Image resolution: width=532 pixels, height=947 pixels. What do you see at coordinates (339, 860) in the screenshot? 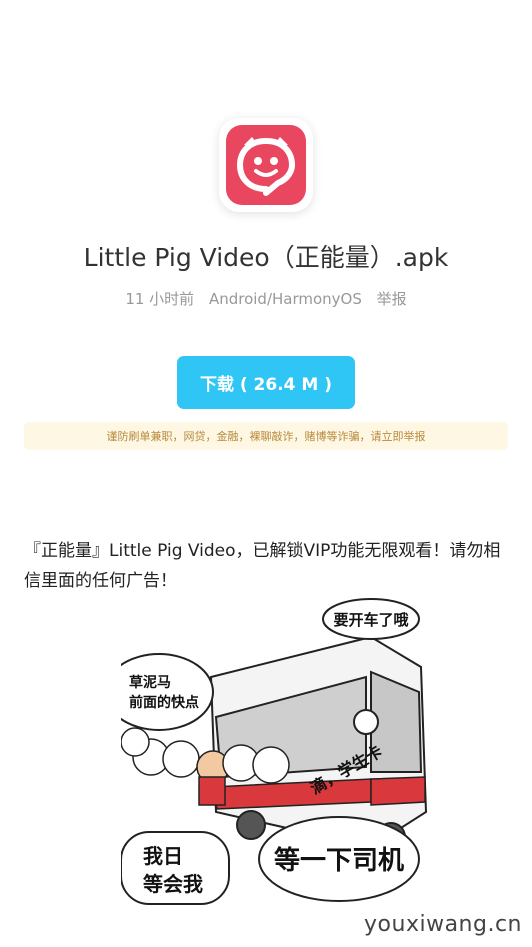
I see `bubble-bottom-right: 等一下司机` at bounding box center [339, 860].